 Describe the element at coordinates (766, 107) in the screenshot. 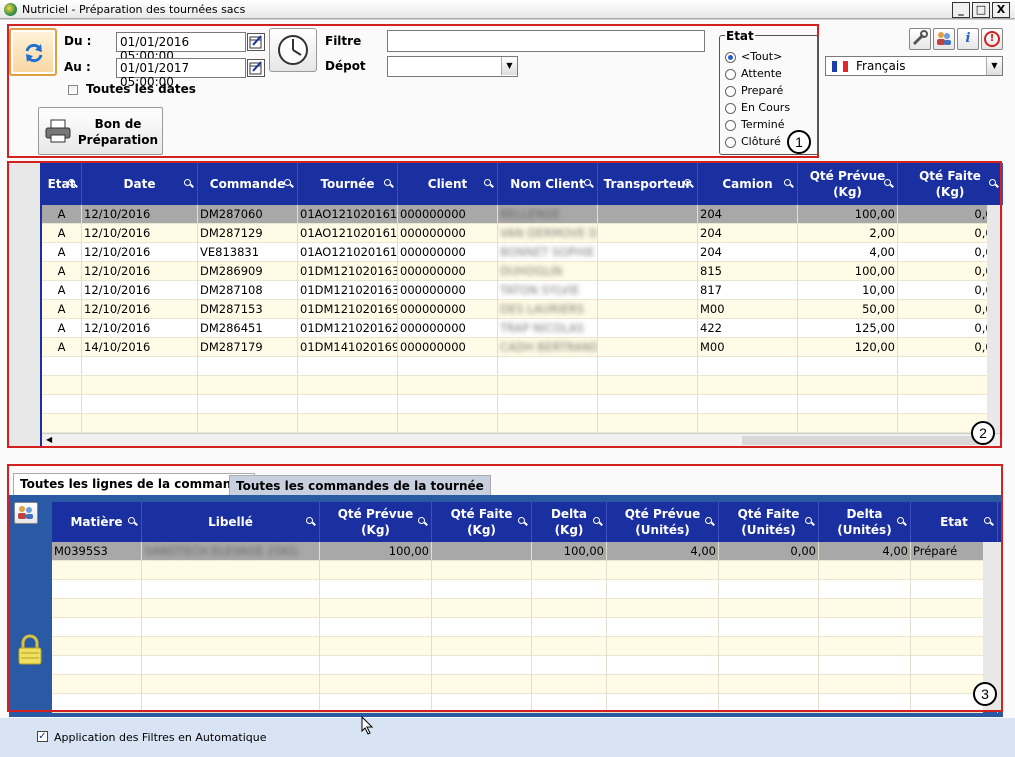

I see `etat-radio-label: En Cours` at that location.